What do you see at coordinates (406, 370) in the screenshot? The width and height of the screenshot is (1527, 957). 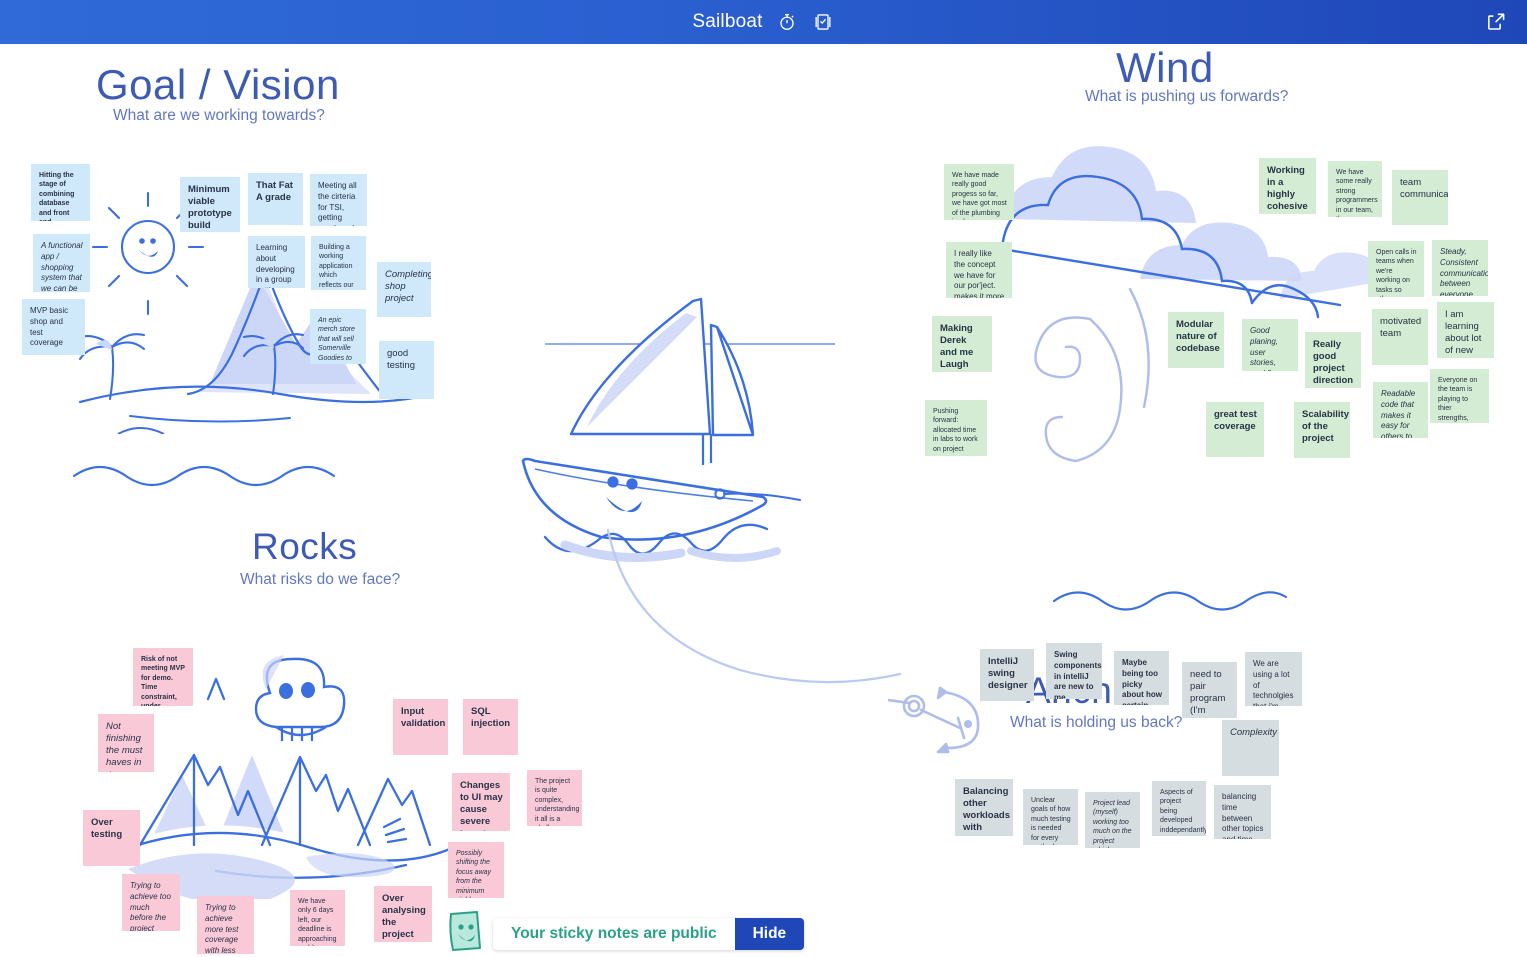 I see `sticky-note: good testing` at bounding box center [406, 370].